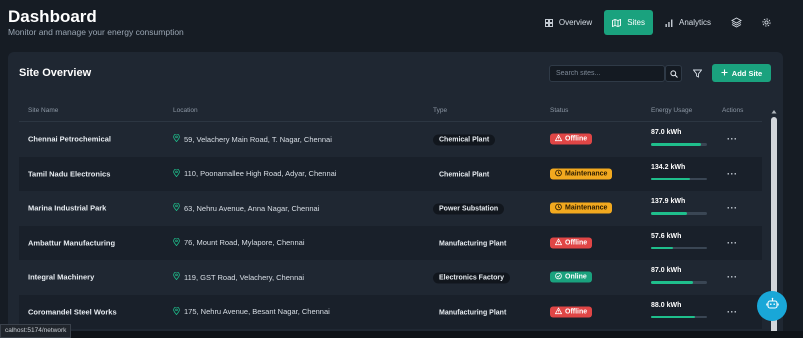 Image resolution: width=803 pixels, height=338 pixels. I want to click on search-button, so click(673, 73).